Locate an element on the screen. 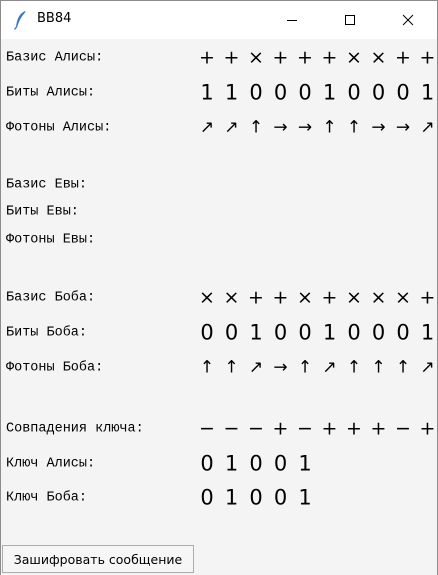 This screenshot has height=575, width=438. row-values is located at coordinates (316, 185).